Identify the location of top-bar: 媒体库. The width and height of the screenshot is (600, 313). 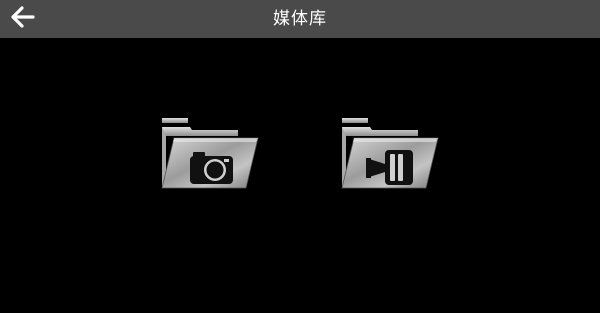
(300, 19).